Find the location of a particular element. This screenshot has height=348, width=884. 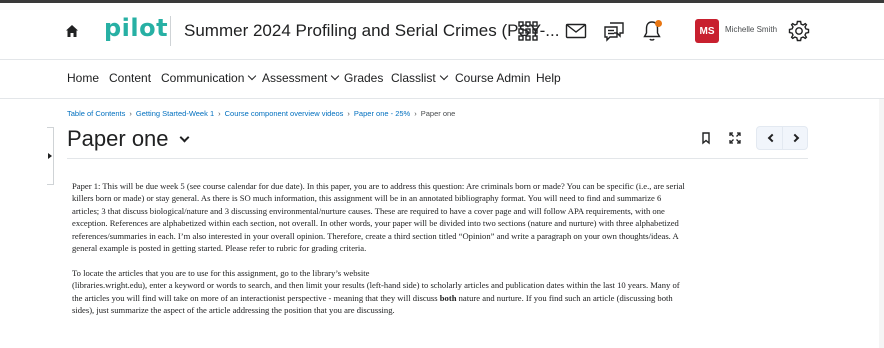

breadcrumb-current: Paper one is located at coordinates (438, 113).